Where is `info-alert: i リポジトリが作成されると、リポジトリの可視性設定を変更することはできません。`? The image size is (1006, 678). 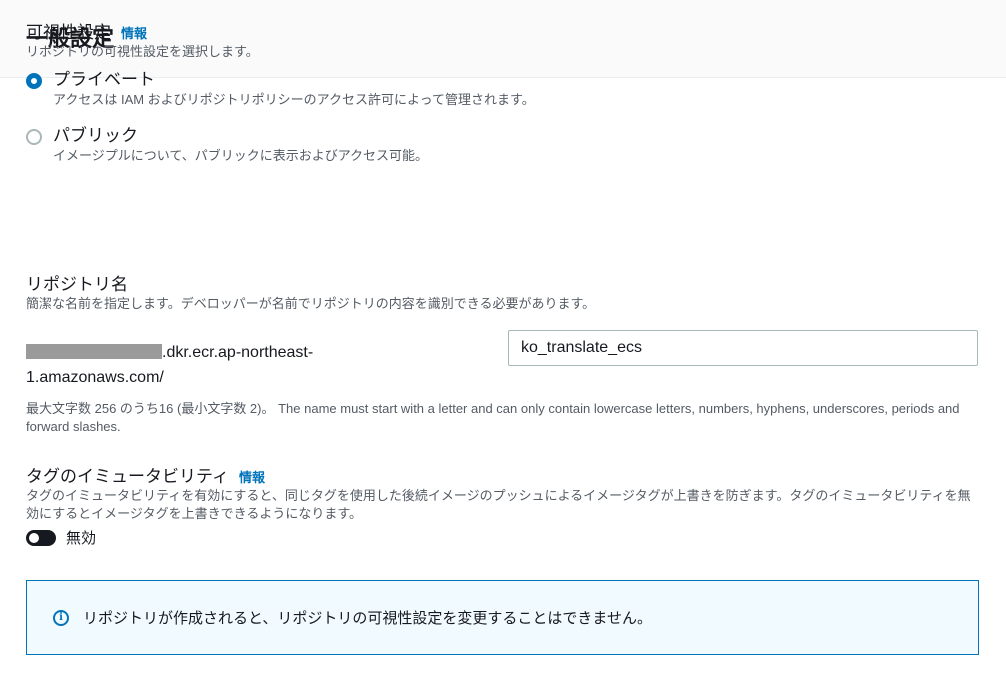 info-alert: i リポジトリが作成されると、リポジトリの可視性設定を変更することはできません。 is located at coordinates (502, 617).